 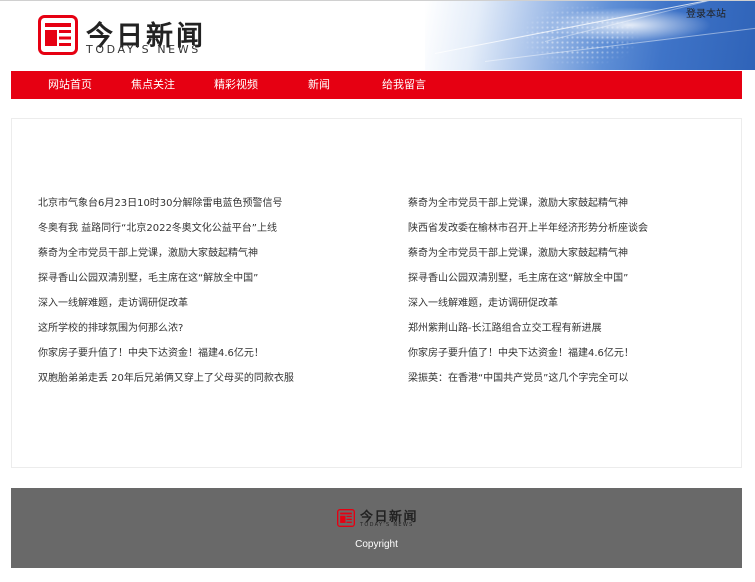 I want to click on news-link: 北京市气象台6月23日10时30分解除雷电蓝色预警信号, so click(x=160, y=204).